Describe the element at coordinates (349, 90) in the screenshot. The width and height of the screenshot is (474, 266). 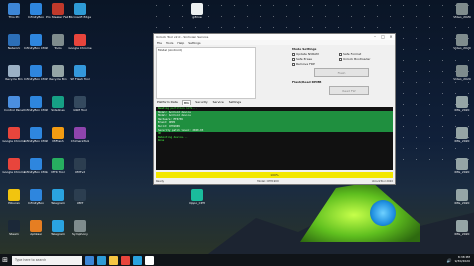
I see `read-button: Read FW` at that location.